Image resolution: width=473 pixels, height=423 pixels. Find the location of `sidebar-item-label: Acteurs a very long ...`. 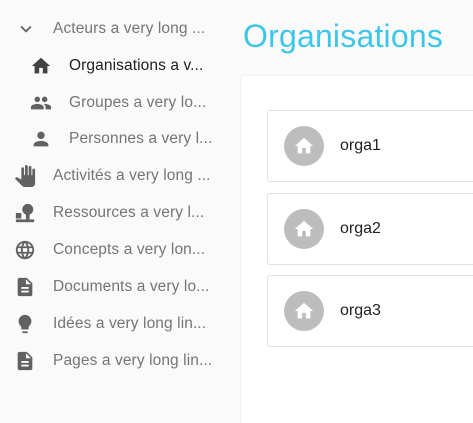

sidebar-item-label: Acteurs a very long ... is located at coordinates (129, 28).